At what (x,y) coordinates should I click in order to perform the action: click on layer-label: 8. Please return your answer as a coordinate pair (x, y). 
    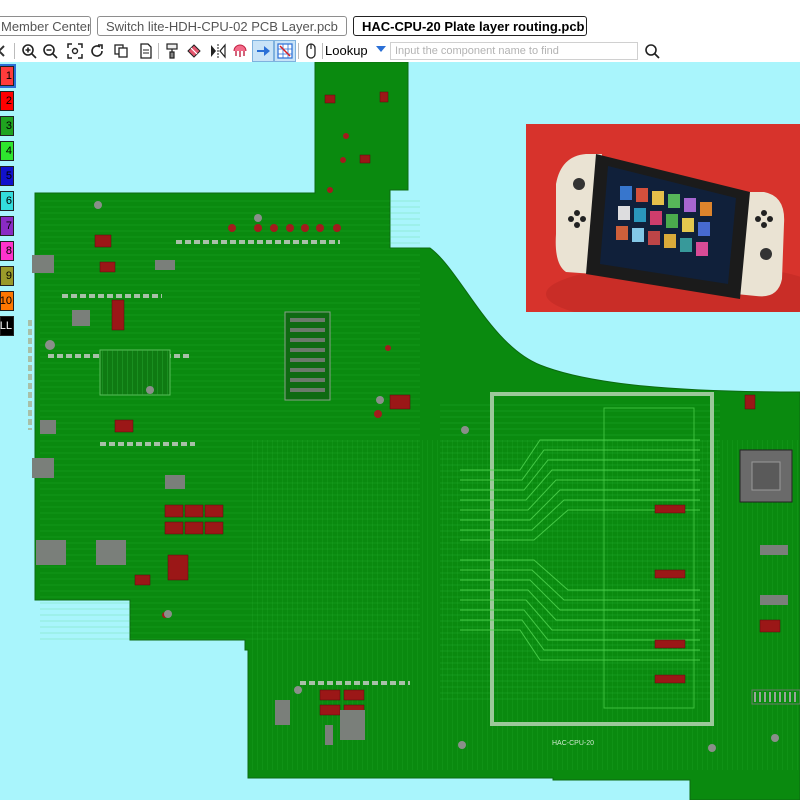
    Looking at the image, I should click on (8, 251).